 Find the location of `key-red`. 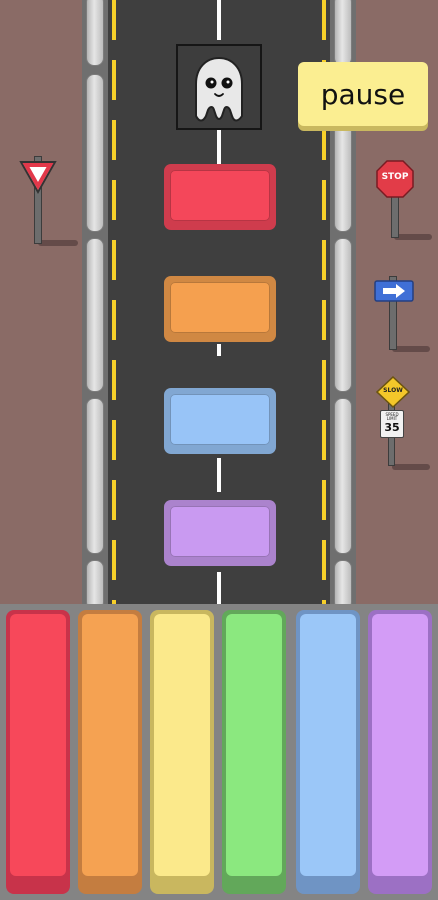

key-red is located at coordinates (38, 752).